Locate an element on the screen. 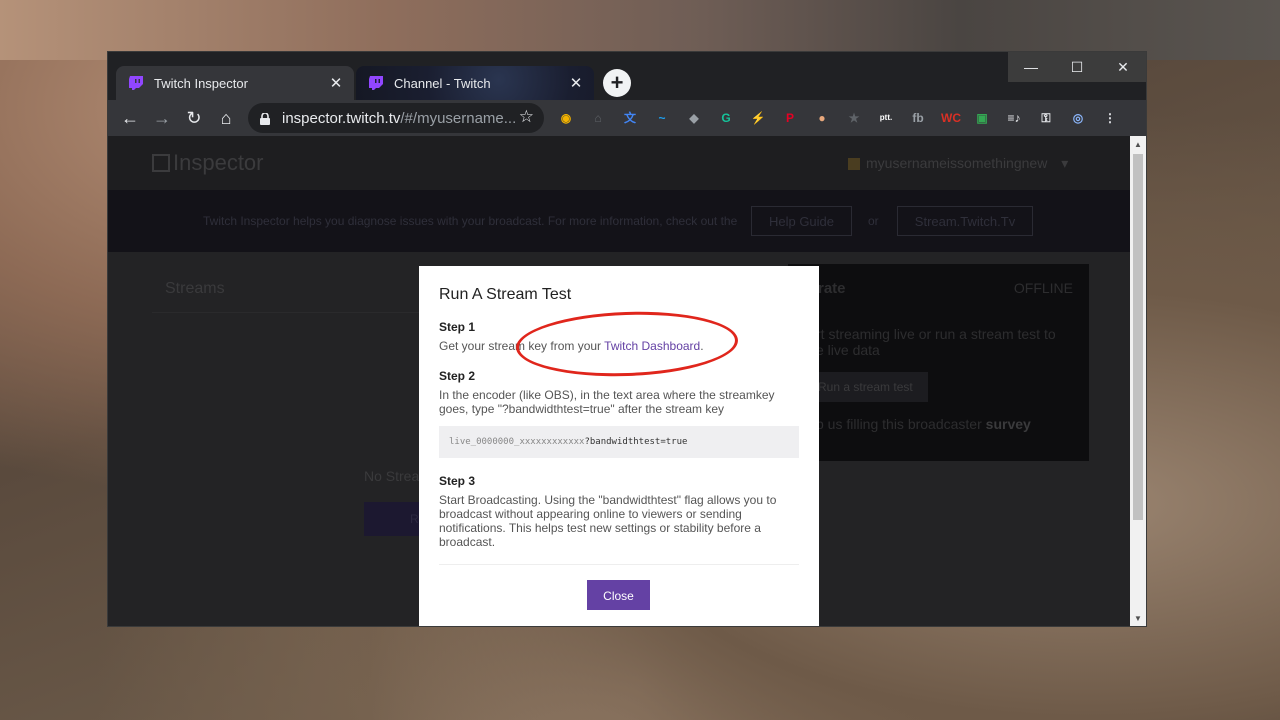 The width and height of the screenshot is (1280, 720). fb-ext-icon: fb is located at coordinates (918, 118).